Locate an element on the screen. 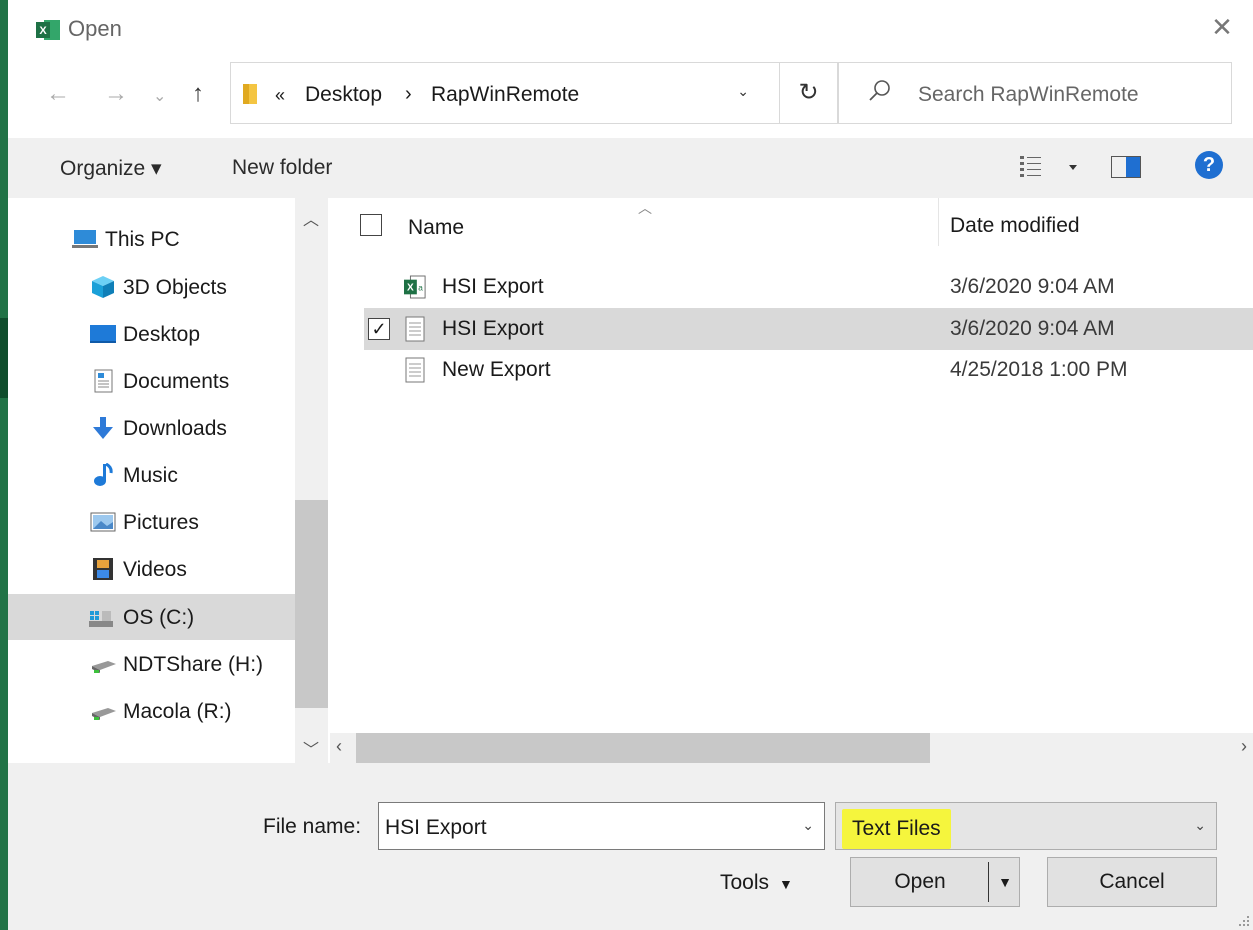 The height and width of the screenshot is (930, 1253). address-bar: « Desktop › RapWinRemote ⌄ is located at coordinates (505, 93).